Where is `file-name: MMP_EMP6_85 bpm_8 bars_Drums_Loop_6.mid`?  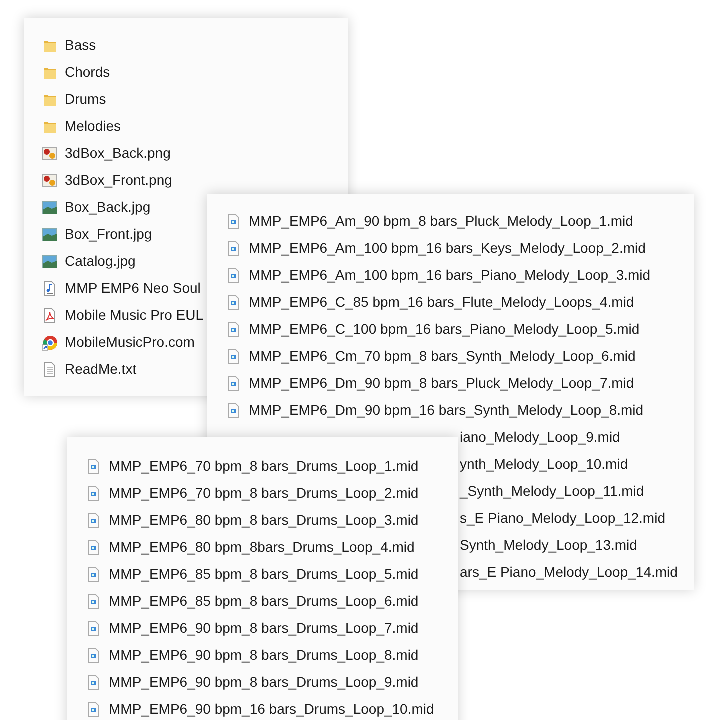 file-name: MMP_EMP6_85 bpm_8 bars_Drums_Loop_6.mid is located at coordinates (264, 601).